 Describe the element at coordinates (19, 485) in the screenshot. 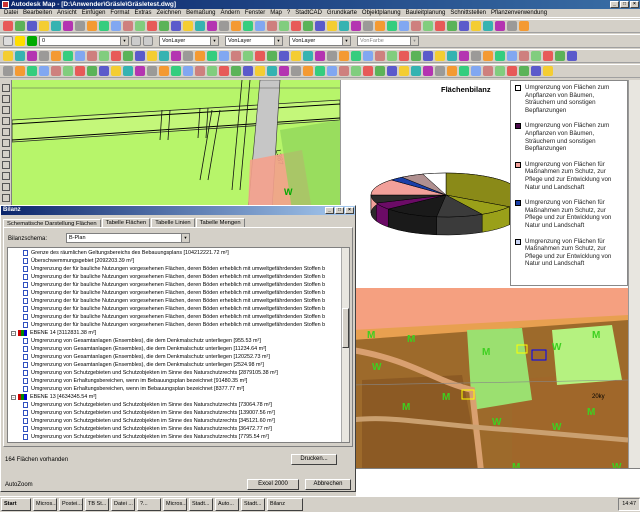

I see `autozoom-checkbox: AutoZoom` at that location.